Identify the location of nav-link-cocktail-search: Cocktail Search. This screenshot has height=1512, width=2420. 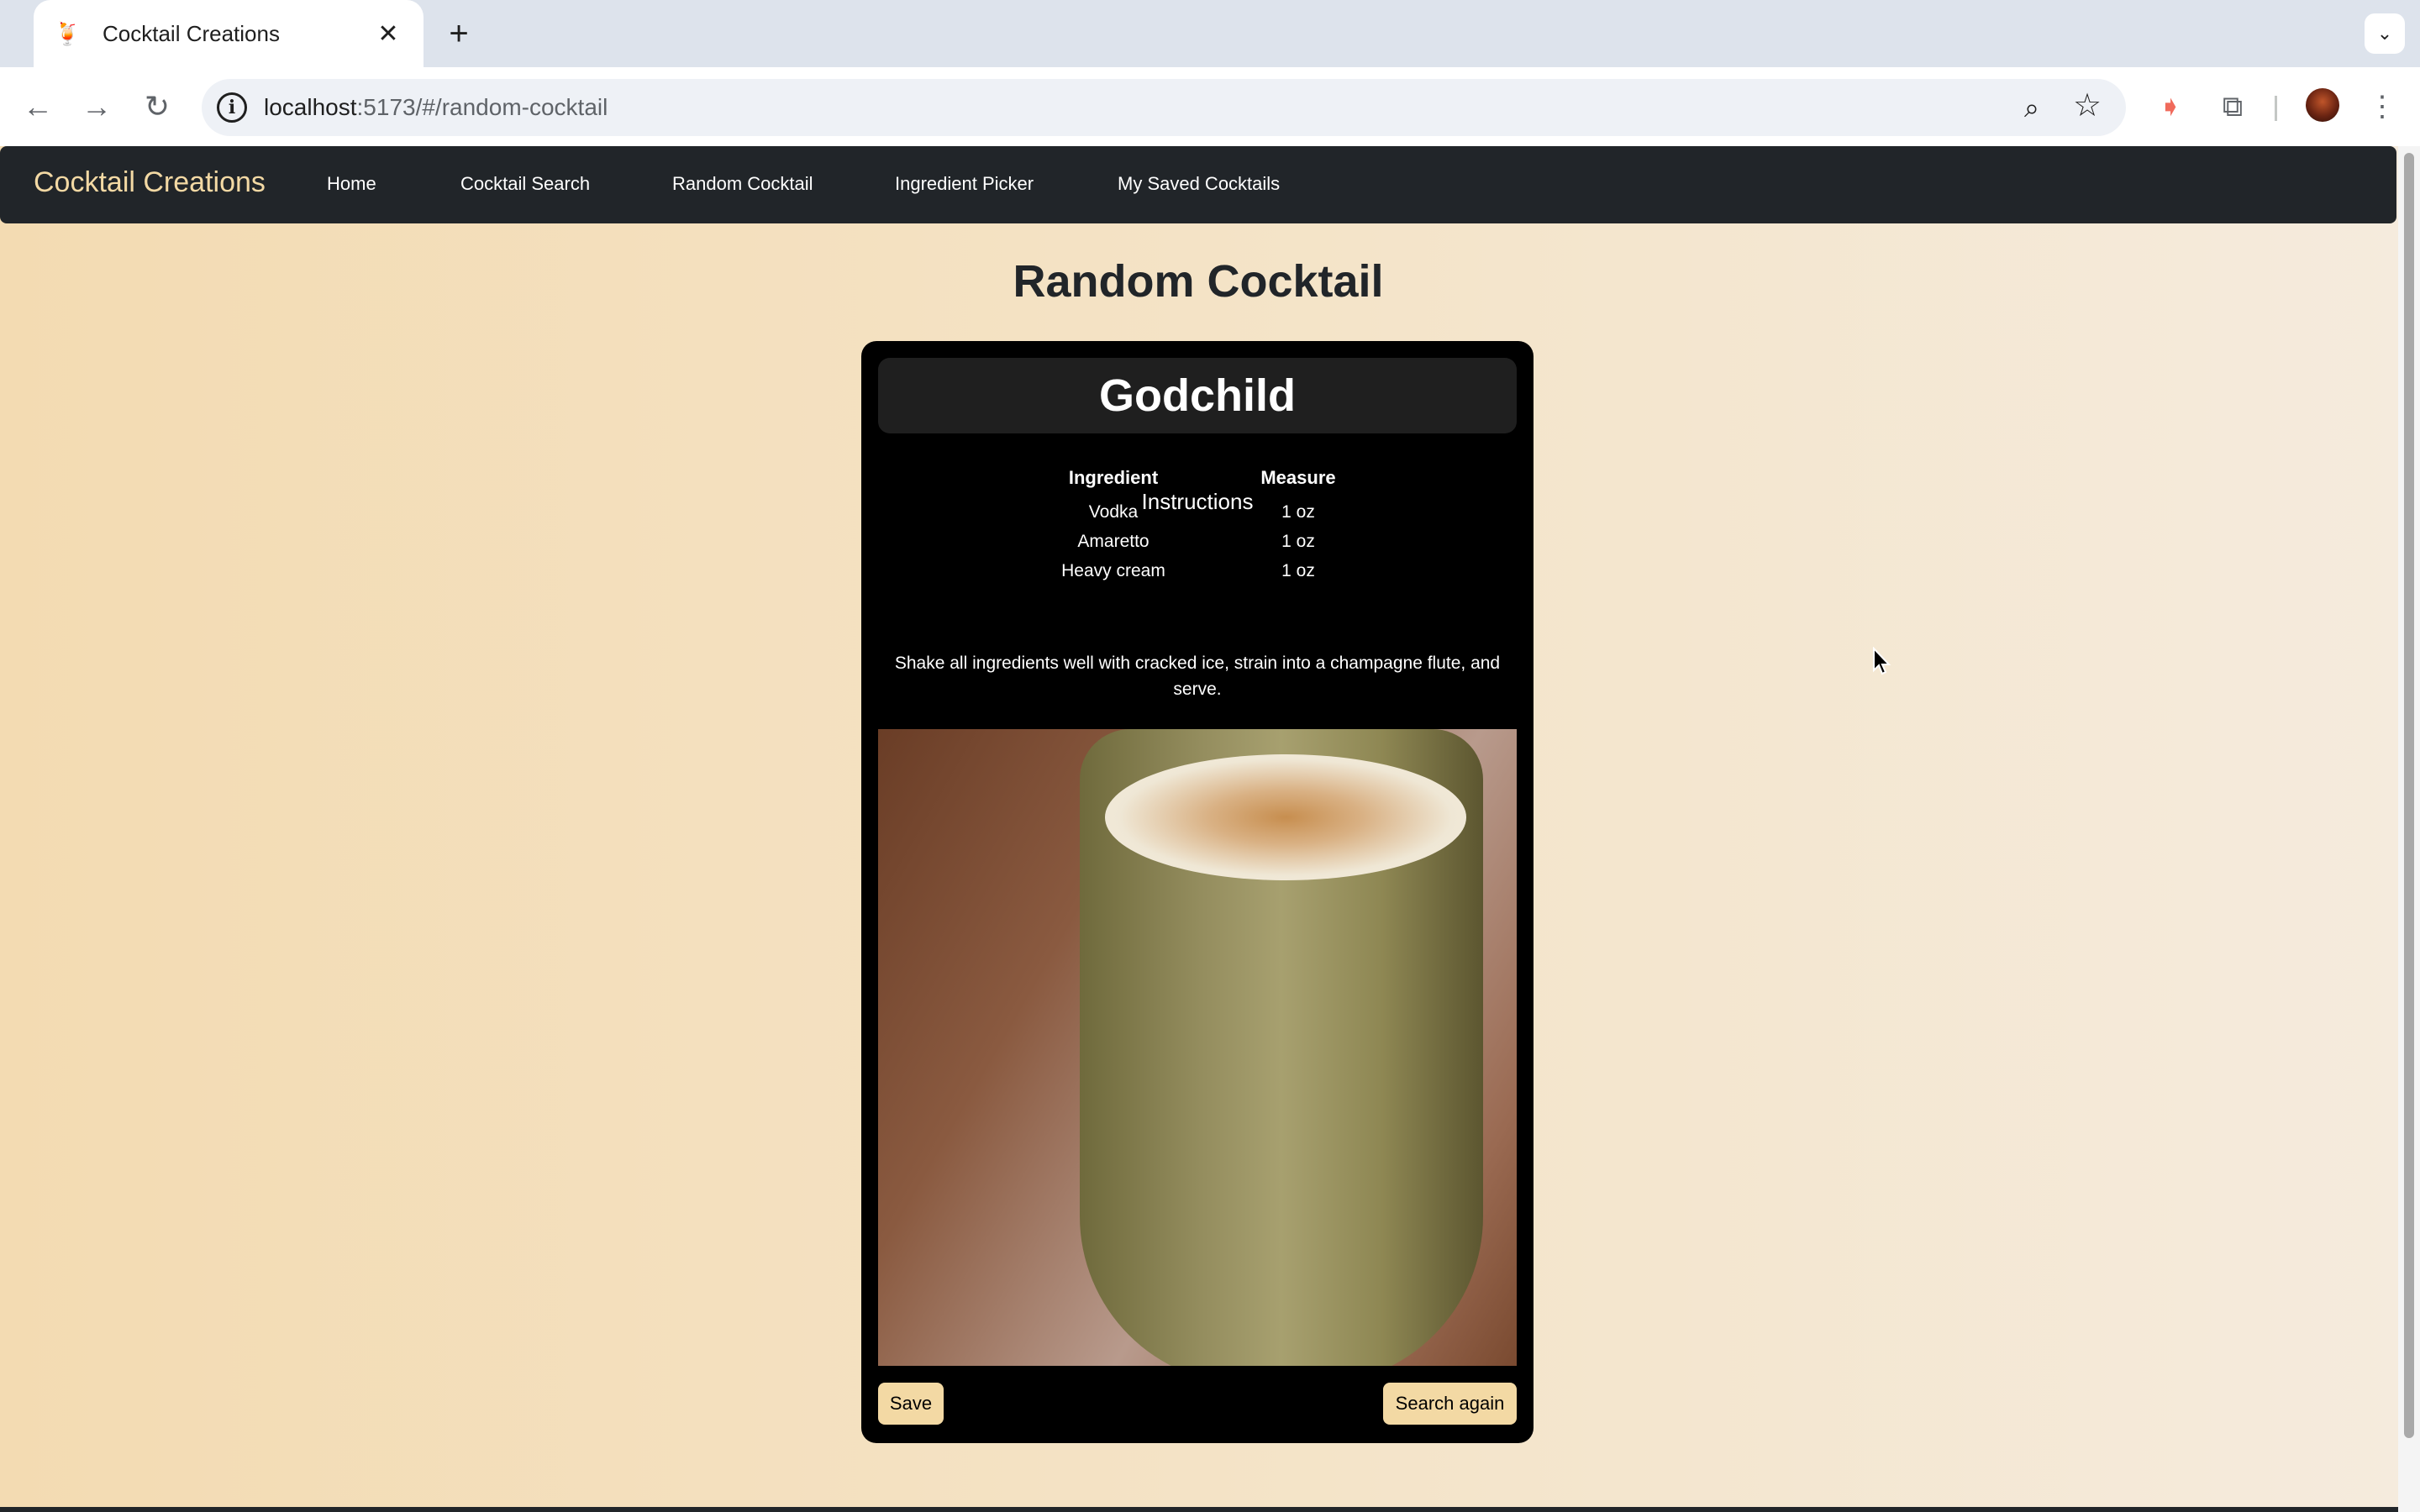
(525, 184).